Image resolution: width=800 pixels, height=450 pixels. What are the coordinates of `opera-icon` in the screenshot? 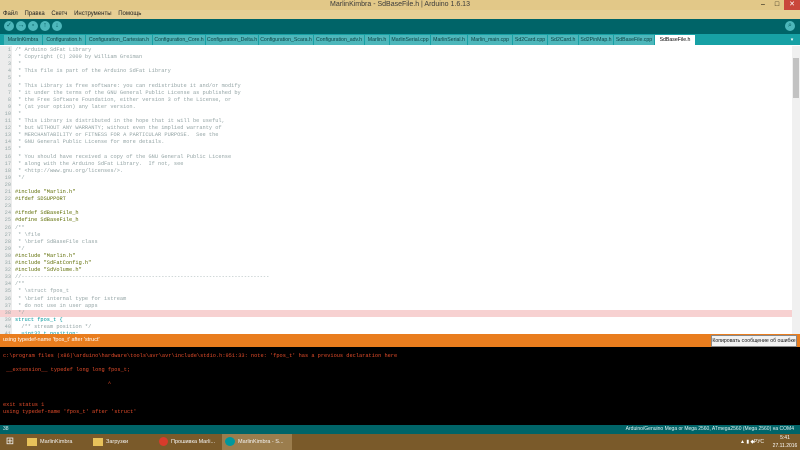 It's located at (163, 442).